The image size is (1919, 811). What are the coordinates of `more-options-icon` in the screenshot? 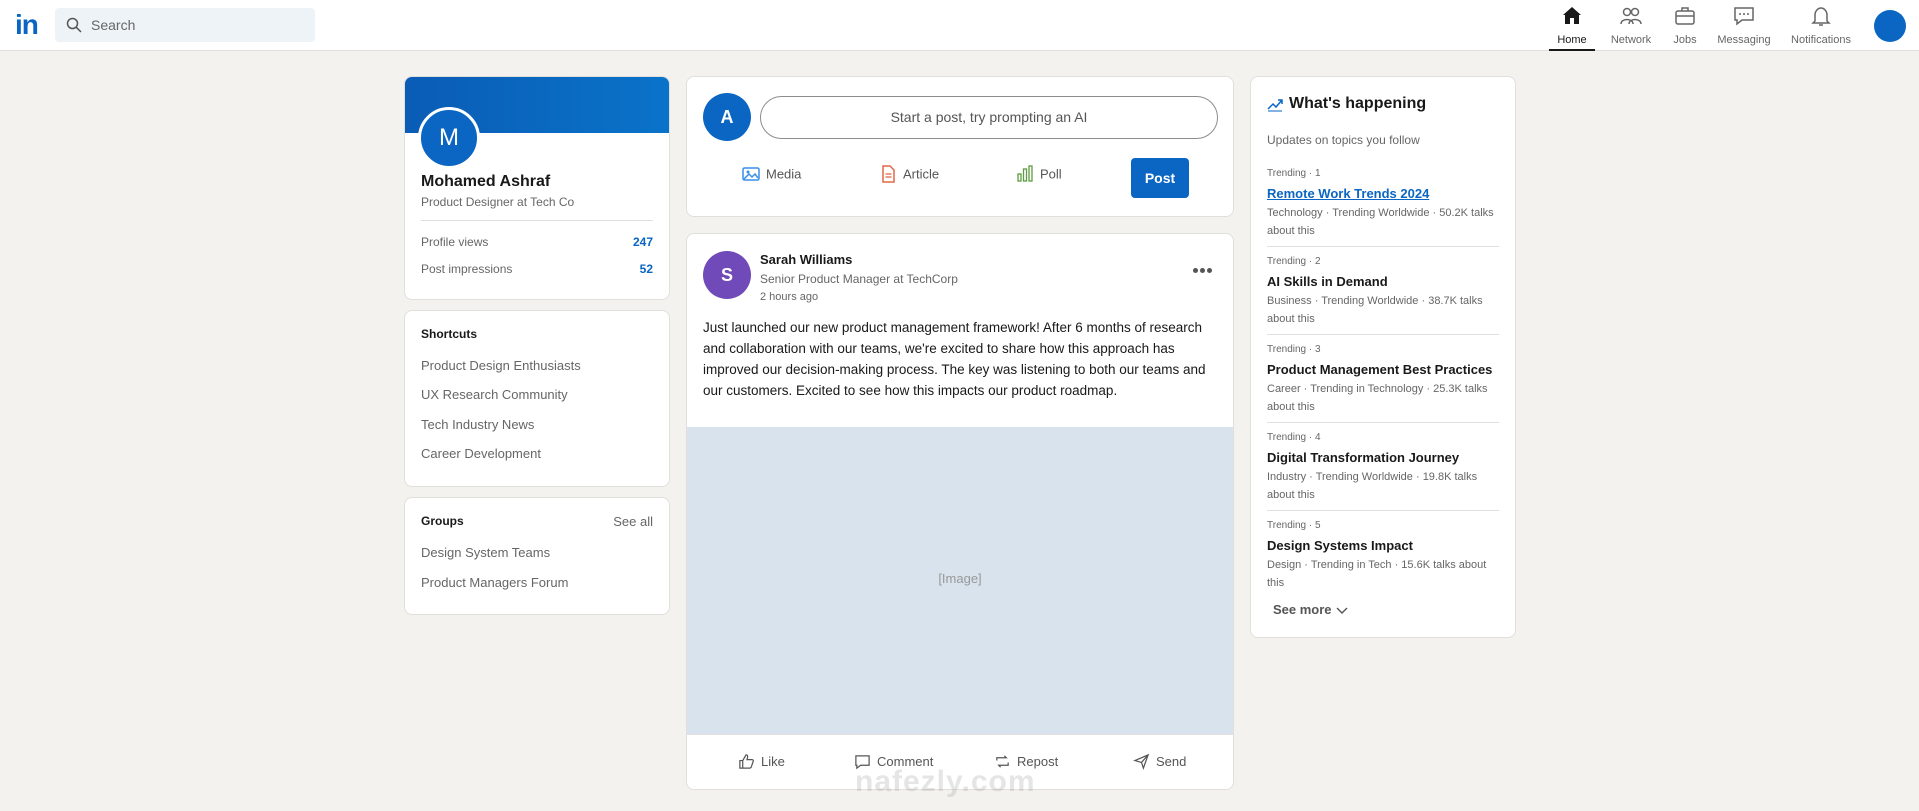 It's located at (1203, 271).